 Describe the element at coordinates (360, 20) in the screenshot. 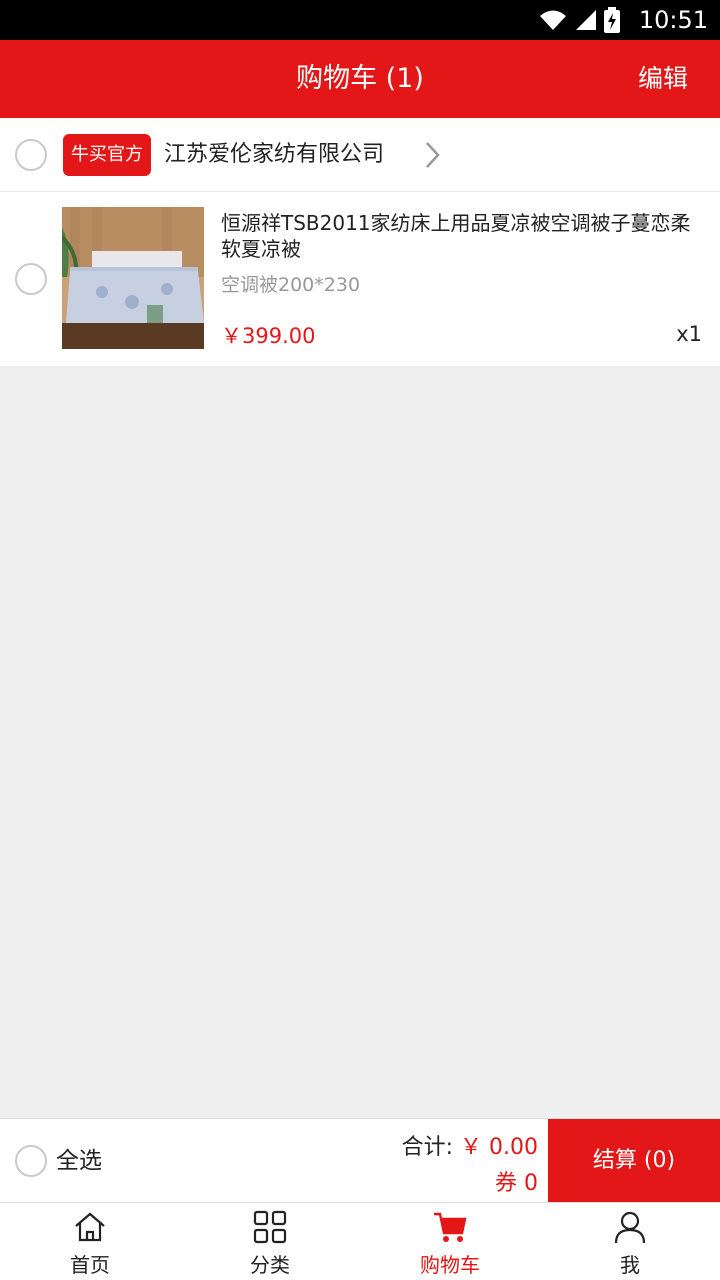

I see `status-bar: 10:51` at that location.